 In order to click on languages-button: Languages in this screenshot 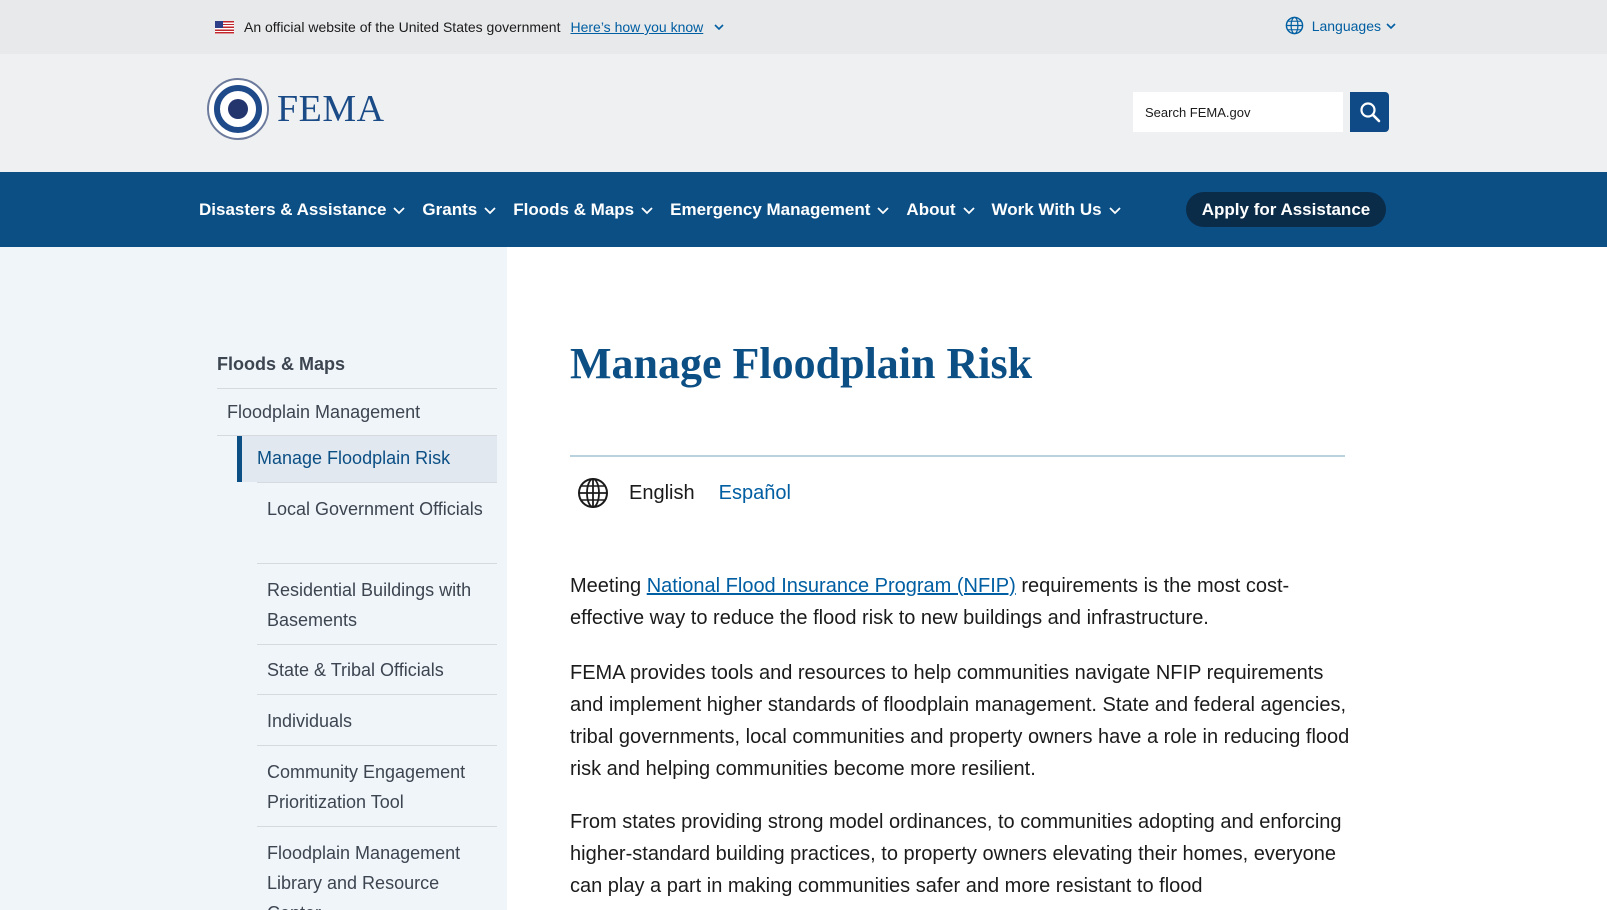, I will do `click(1345, 25)`.